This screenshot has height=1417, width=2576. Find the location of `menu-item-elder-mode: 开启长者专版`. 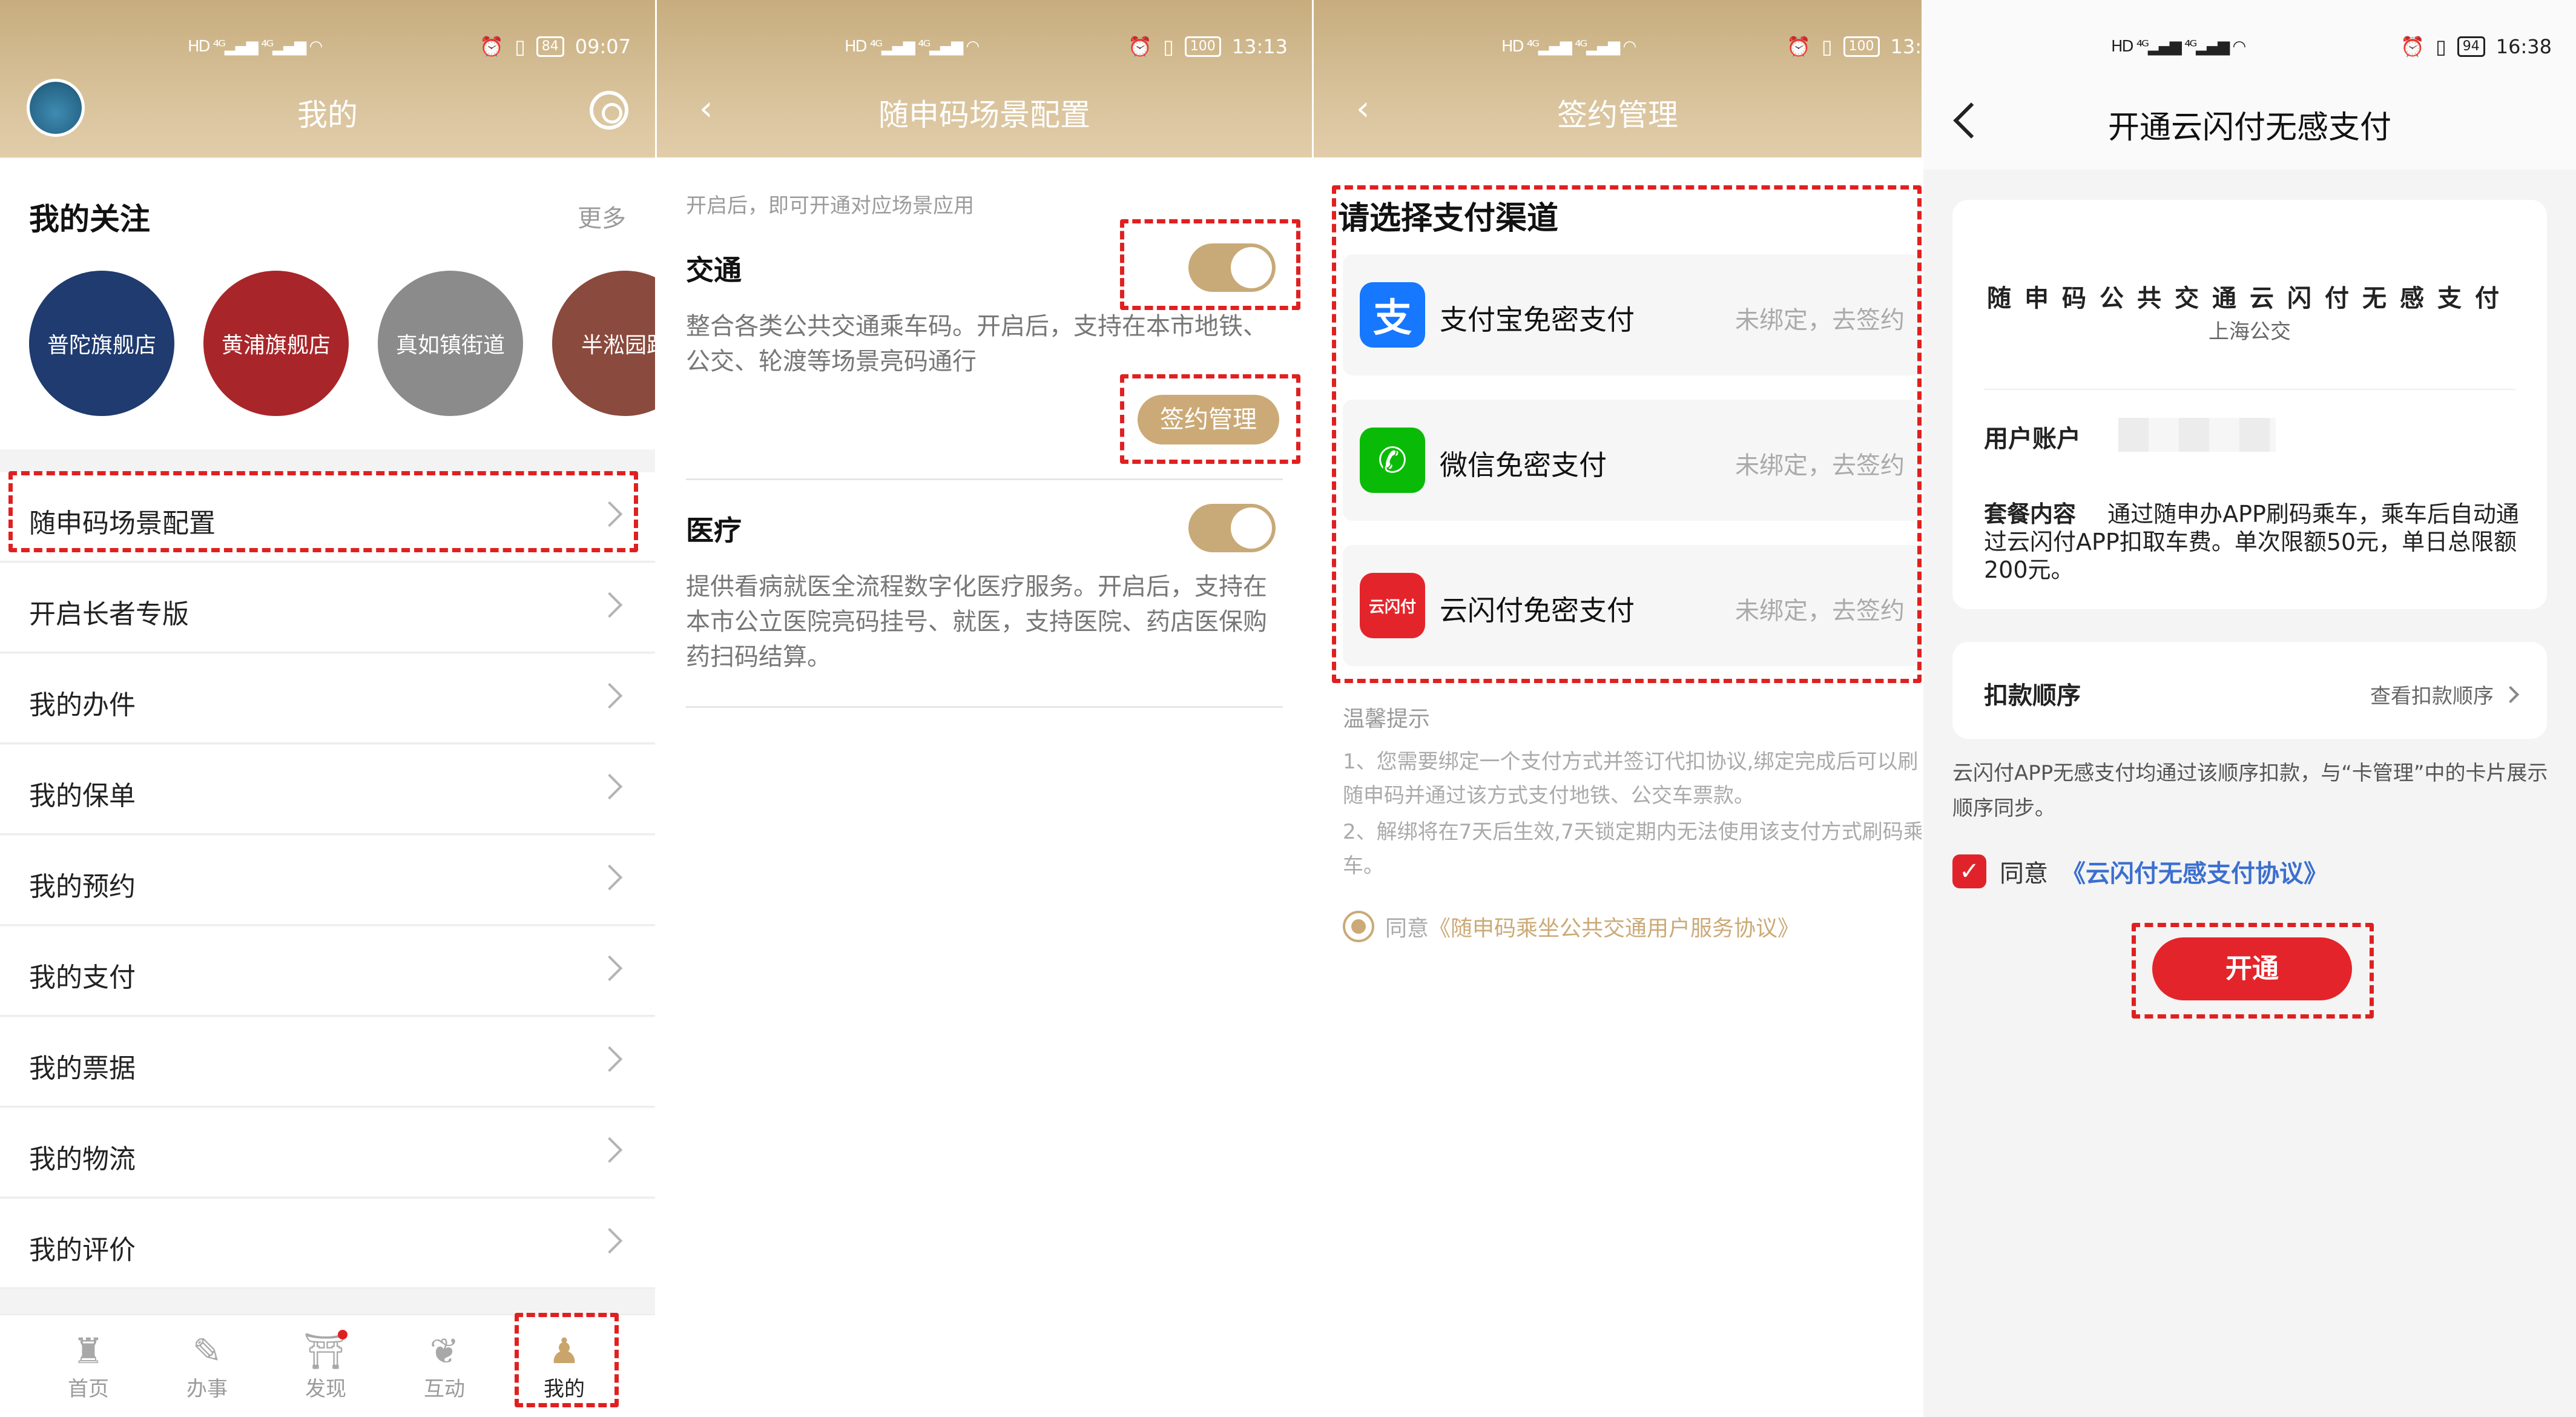

menu-item-elder-mode: 开启长者专版 is located at coordinates (327, 608).